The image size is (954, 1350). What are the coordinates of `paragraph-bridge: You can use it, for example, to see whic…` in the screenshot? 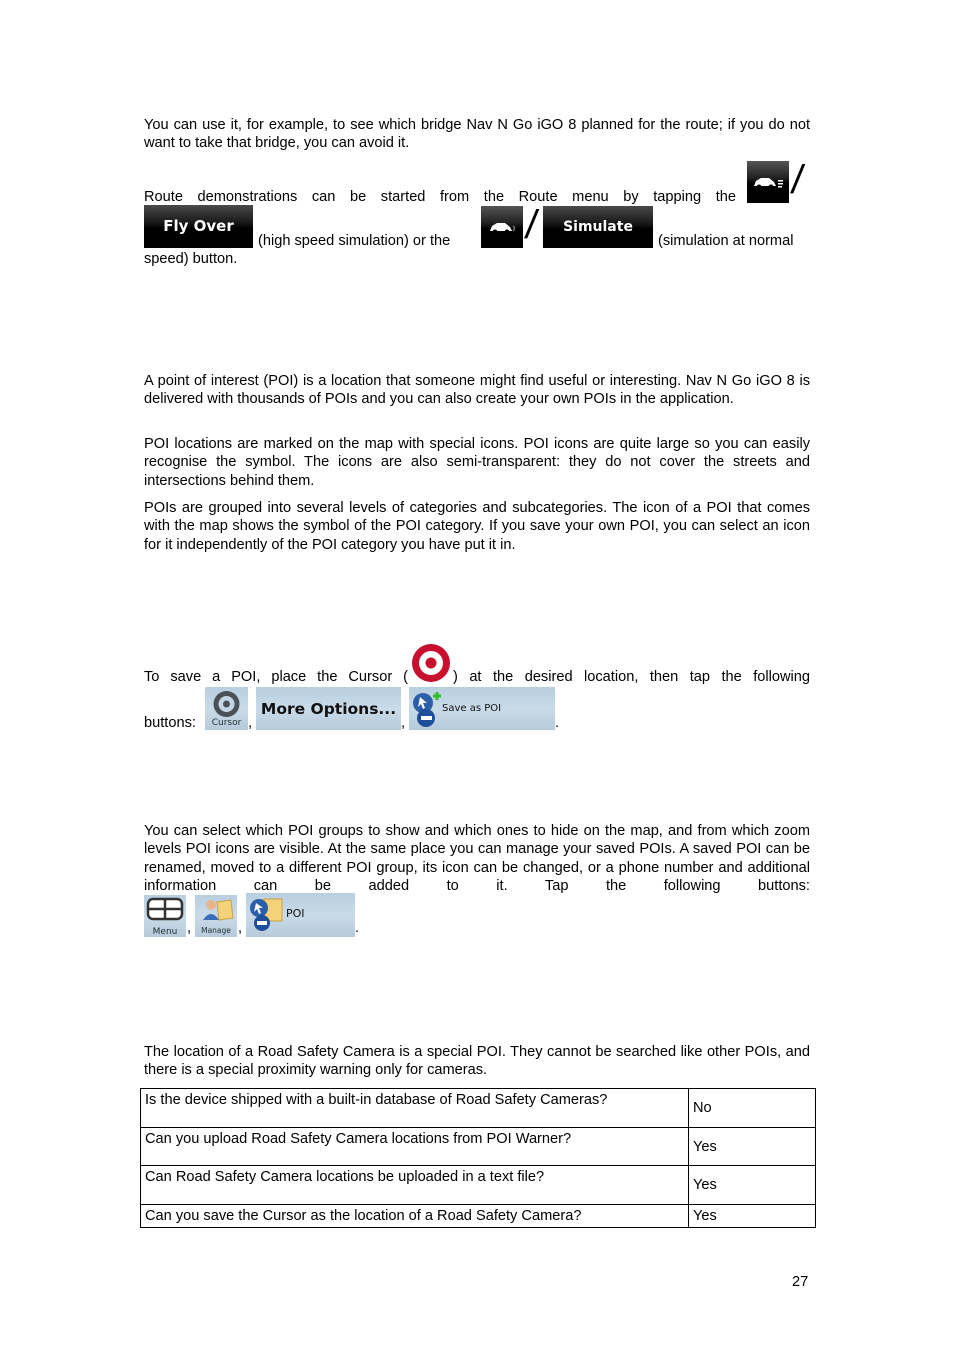 It's located at (477, 134).